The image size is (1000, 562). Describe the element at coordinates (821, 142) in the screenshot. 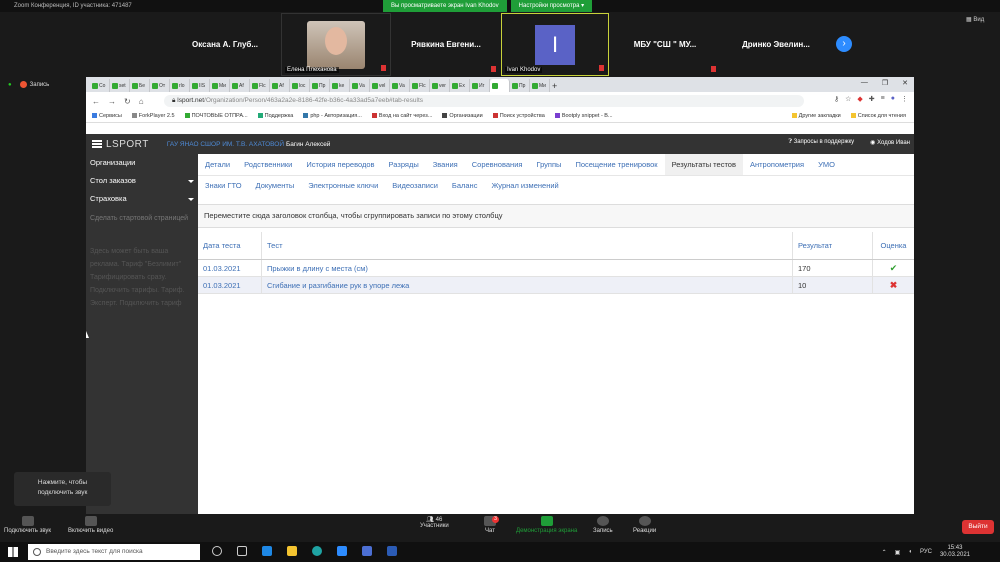

I see `support-link: ❓︎ Запросы в поддержку` at that location.